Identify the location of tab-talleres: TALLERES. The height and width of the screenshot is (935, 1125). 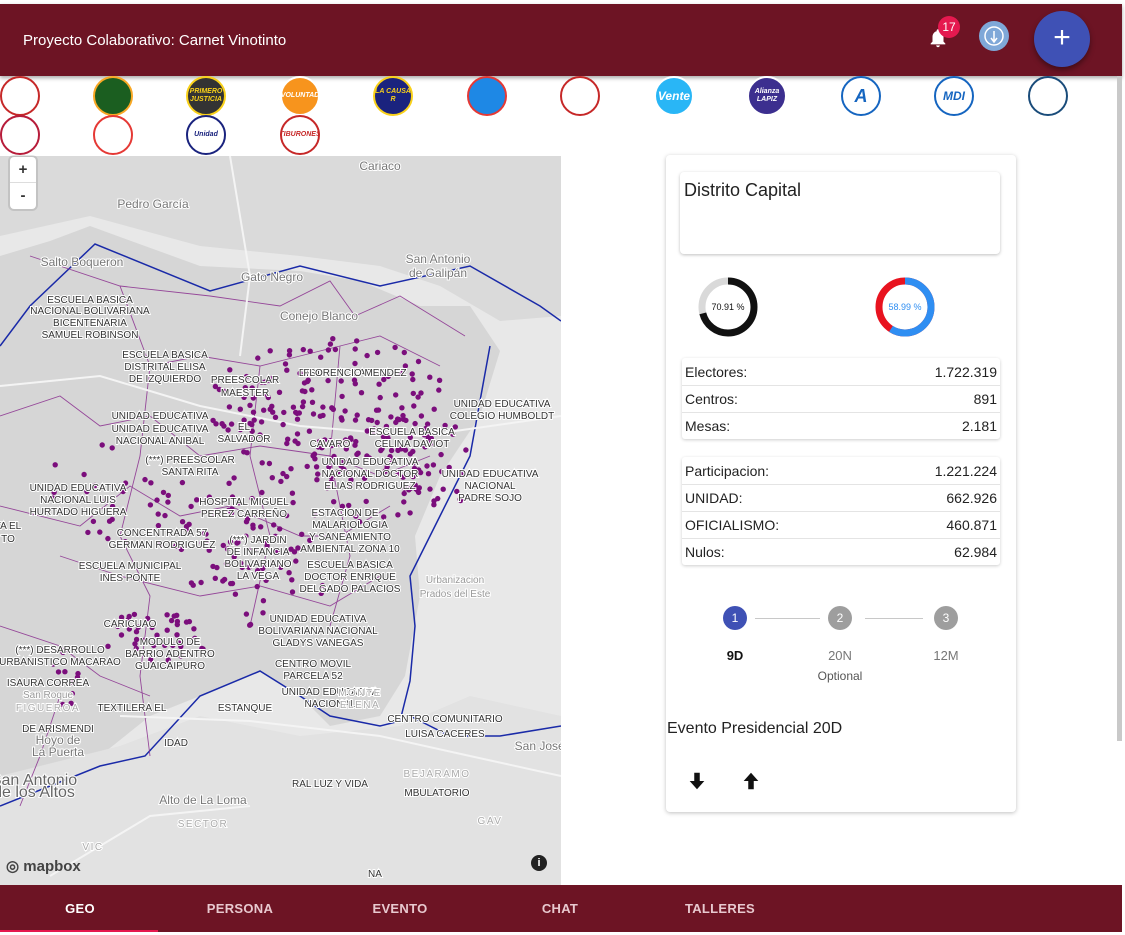
(720, 908).